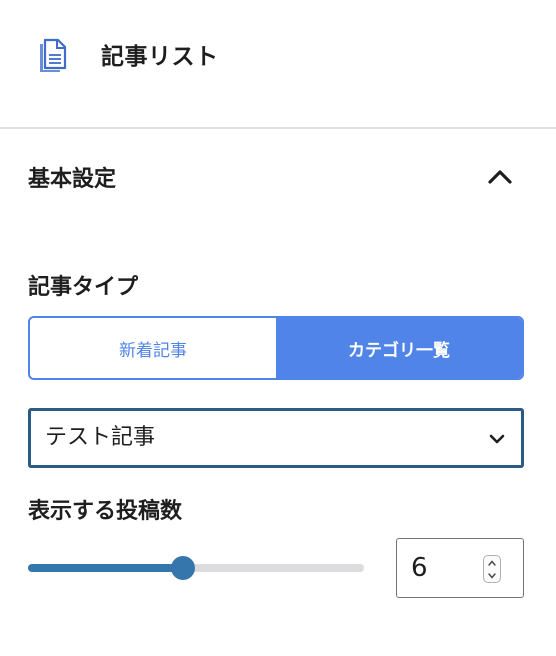 This screenshot has width=556, height=656. Describe the element at coordinates (276, 438) in the screenshot. I see `category-select: テスト記事` at that location.